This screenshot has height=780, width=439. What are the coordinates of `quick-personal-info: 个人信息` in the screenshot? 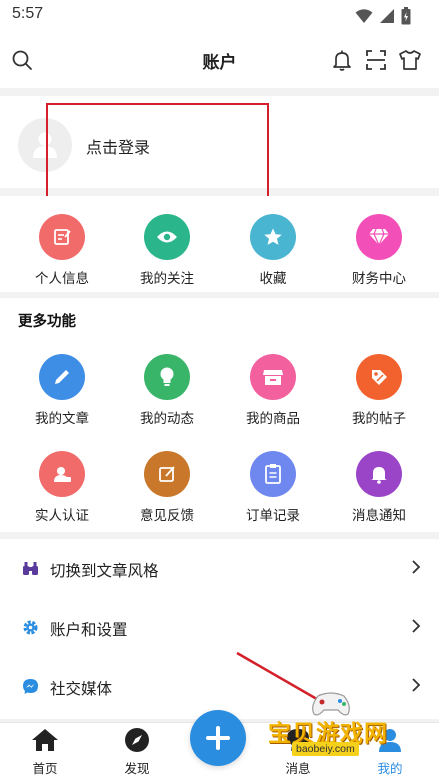 It's located at (62, 250).